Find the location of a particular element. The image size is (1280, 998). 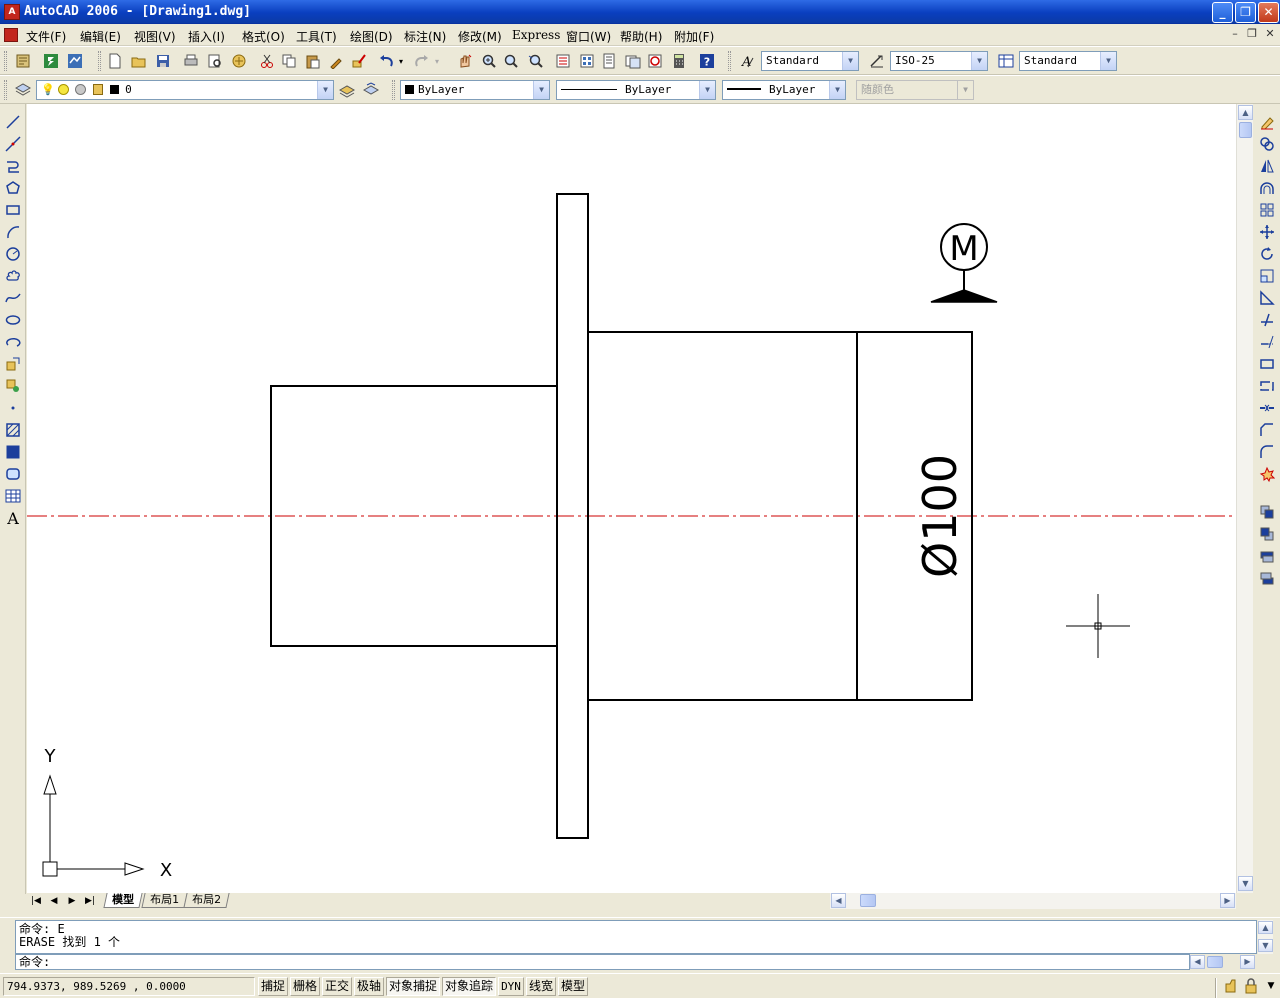

layer-previous-icon is located at coordinates (371, 90).